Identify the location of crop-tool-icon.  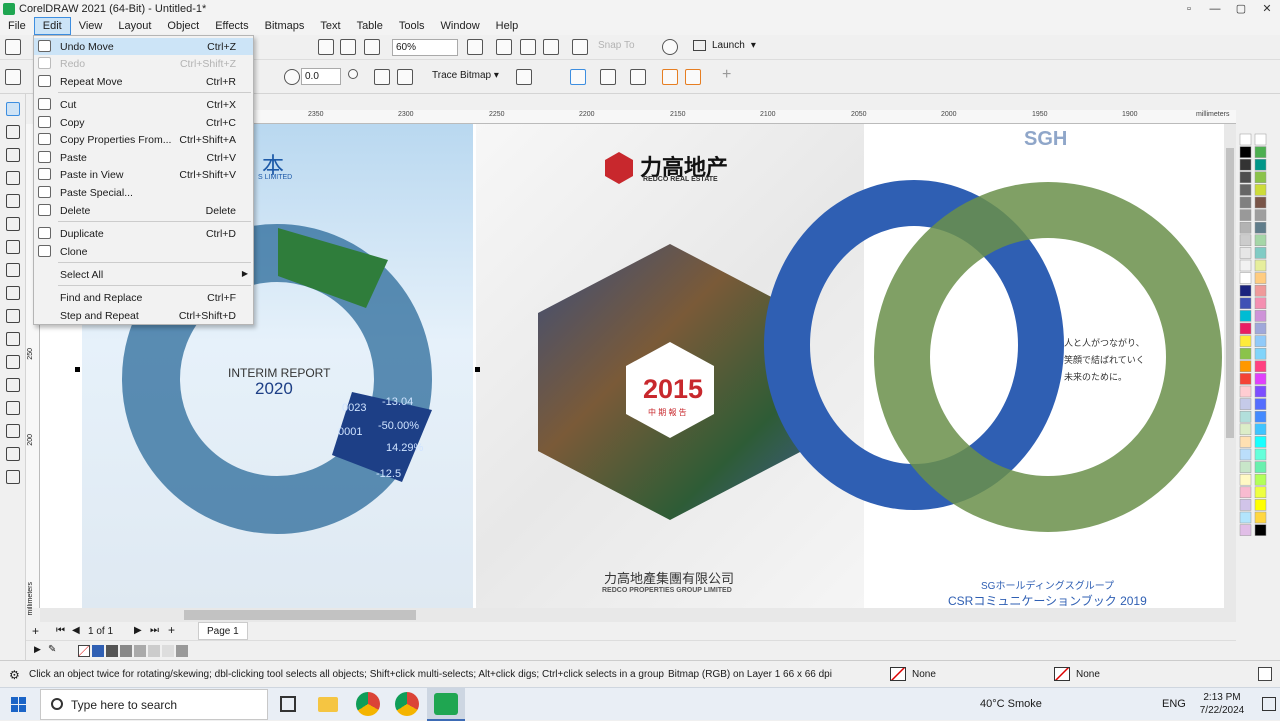
(12, 155).